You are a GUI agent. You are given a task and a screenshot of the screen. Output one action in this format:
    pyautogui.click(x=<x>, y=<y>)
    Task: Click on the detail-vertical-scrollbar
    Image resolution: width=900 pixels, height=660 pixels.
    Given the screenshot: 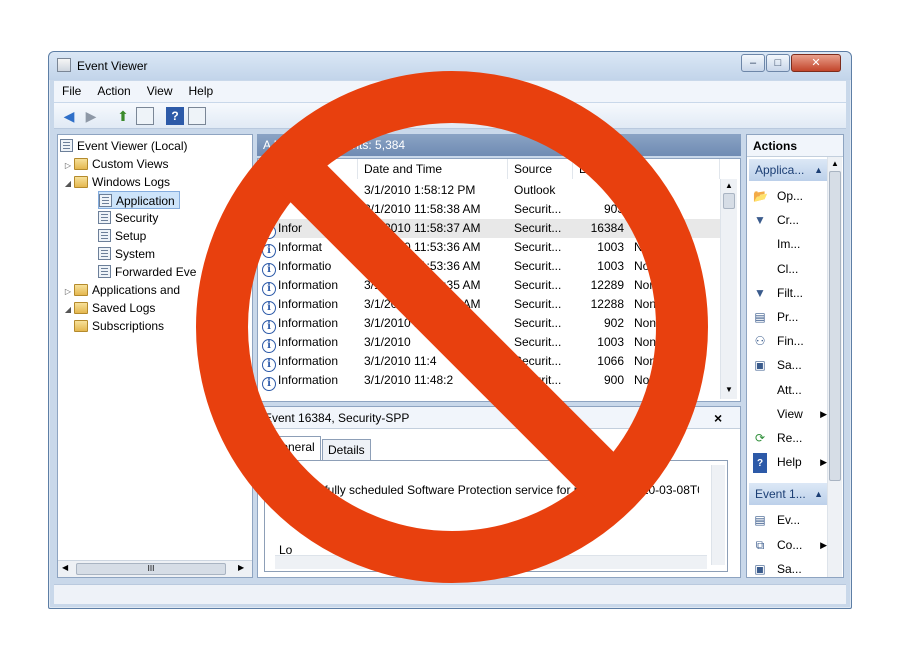 What is the action you would take?
    pyautogui.click(x=718, y=515)
    